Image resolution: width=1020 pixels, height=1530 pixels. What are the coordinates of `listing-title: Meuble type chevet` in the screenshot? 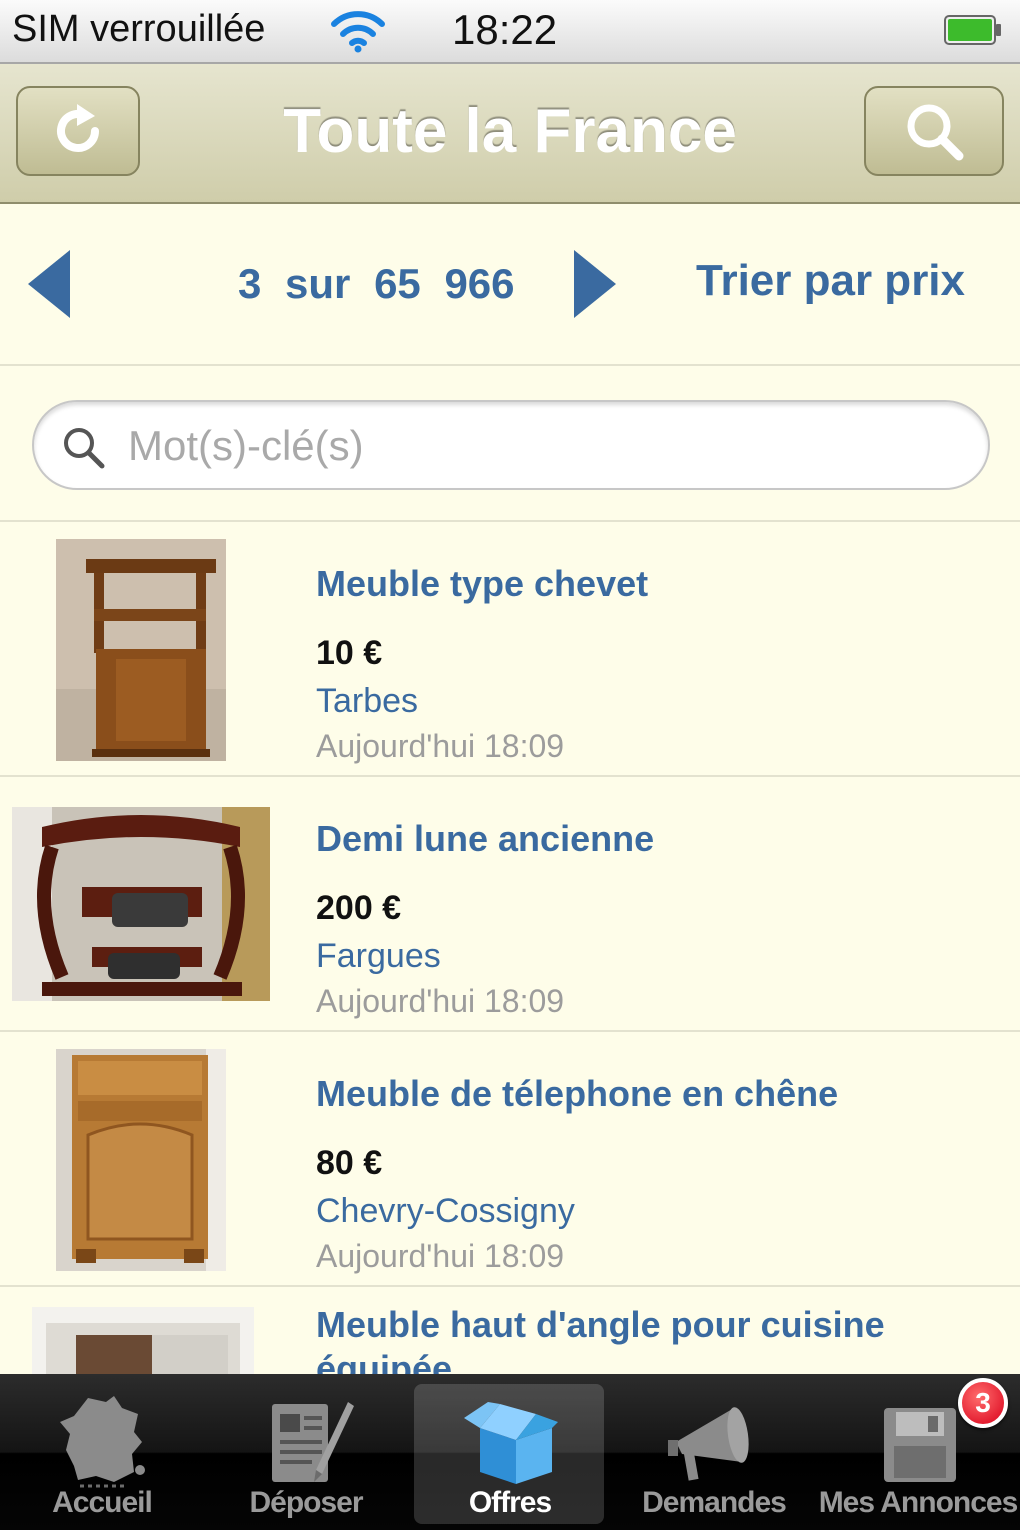 It's located at (656, 584).